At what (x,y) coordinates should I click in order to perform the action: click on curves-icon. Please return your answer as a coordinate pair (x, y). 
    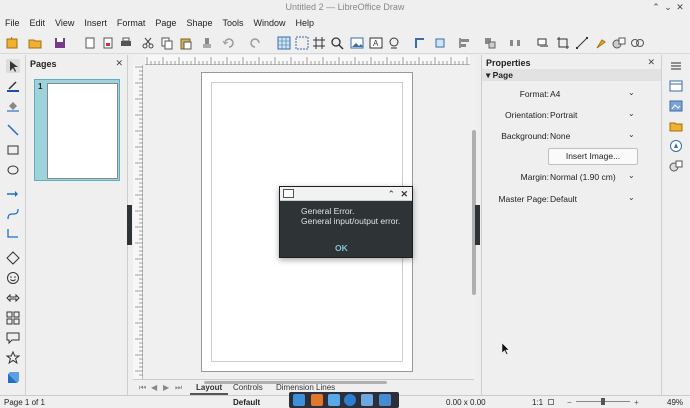
    Looking at the image, I should click on (13, 214).